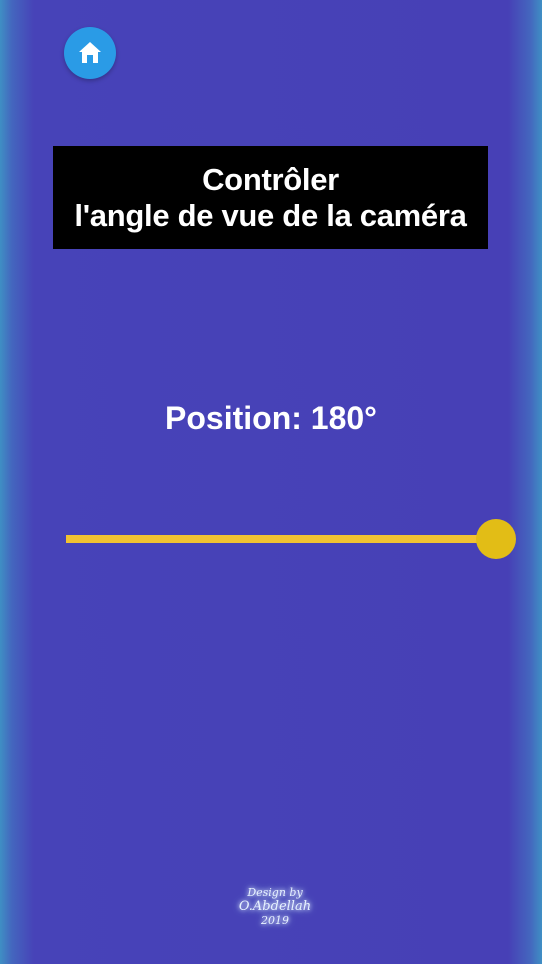  What do you see at coordinates (281, 539) in the screenshot?
I see `slider-fill` at bounding box center [281, 539].